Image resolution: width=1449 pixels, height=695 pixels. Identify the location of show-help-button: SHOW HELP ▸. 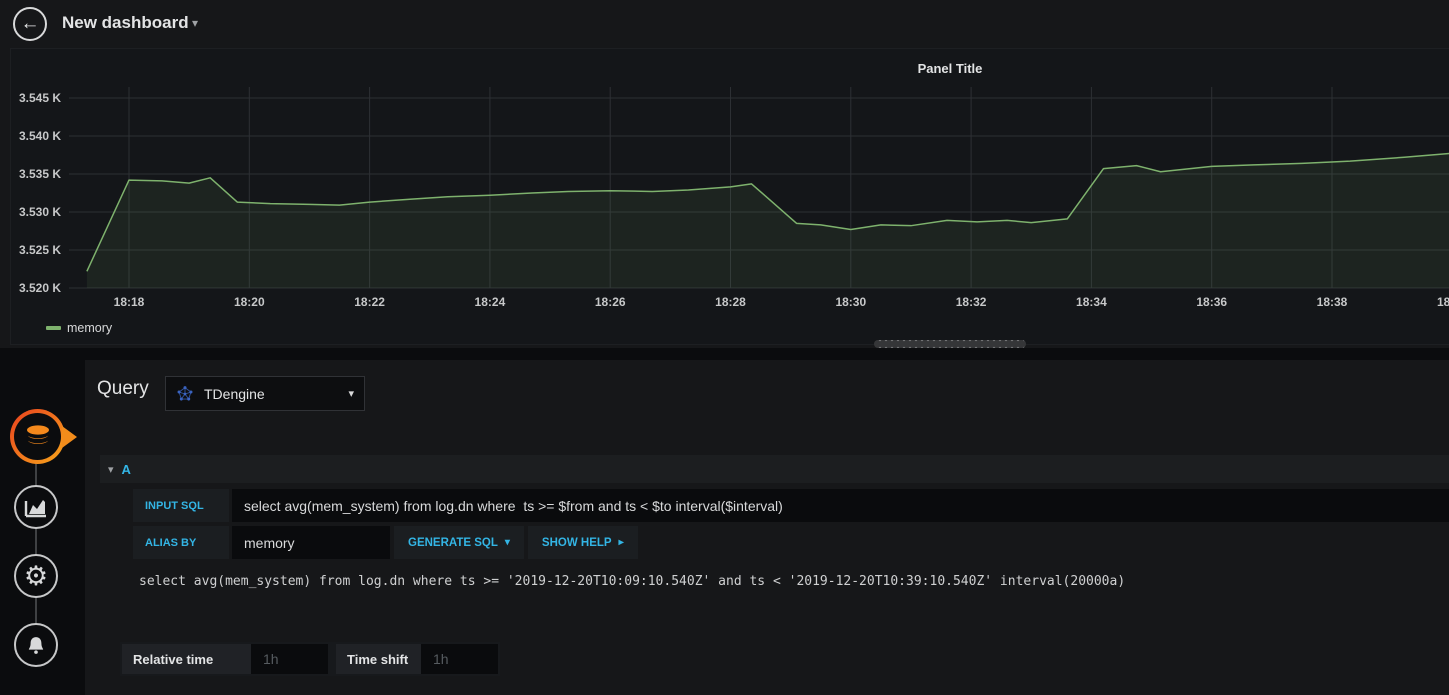
(582, 542).